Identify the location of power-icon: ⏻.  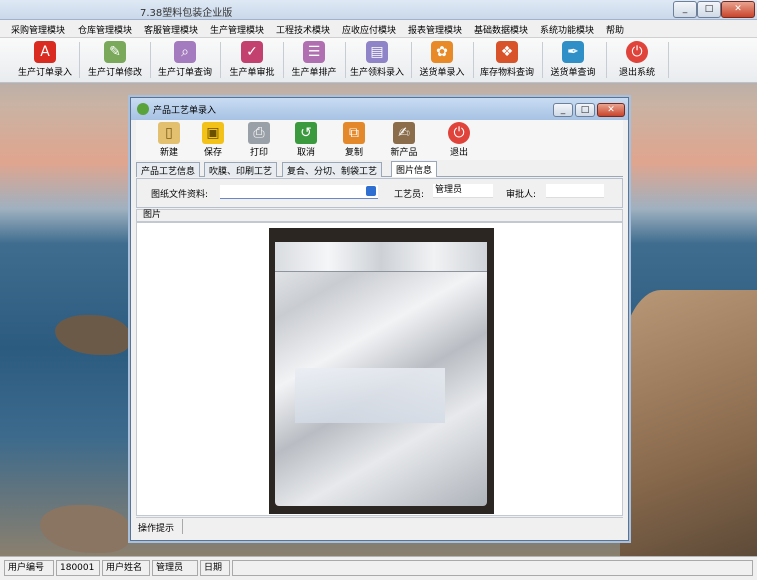
(637, 52).